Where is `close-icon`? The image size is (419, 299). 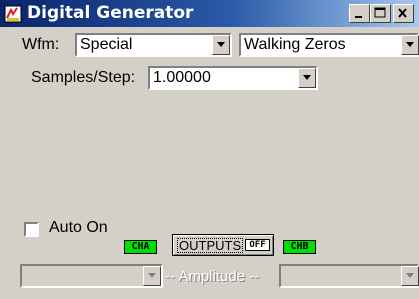 close-icon is located at coordinates (402, 13).